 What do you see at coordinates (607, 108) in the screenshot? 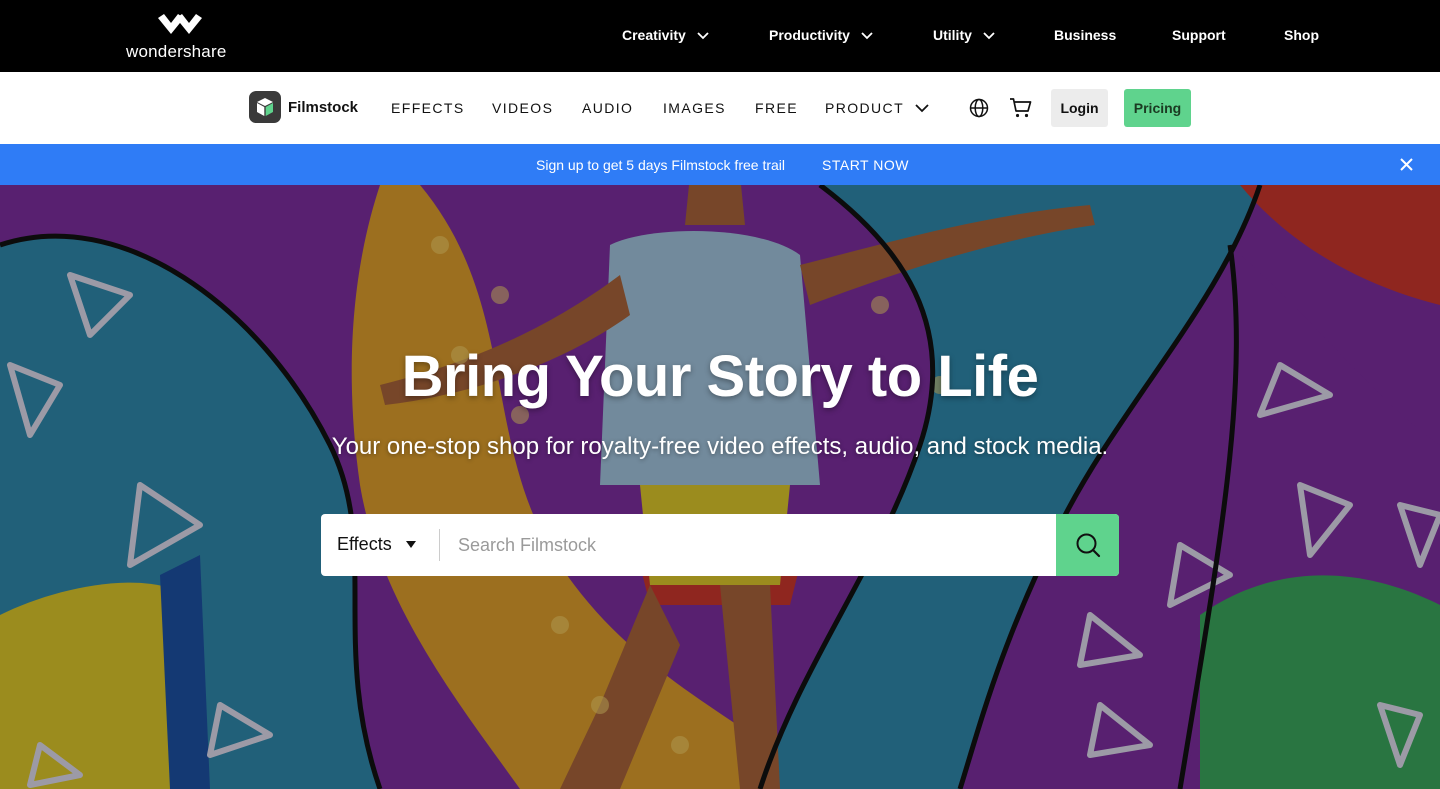
I see `subnav-audio: AUDIO` at bounding box center [607, 108].